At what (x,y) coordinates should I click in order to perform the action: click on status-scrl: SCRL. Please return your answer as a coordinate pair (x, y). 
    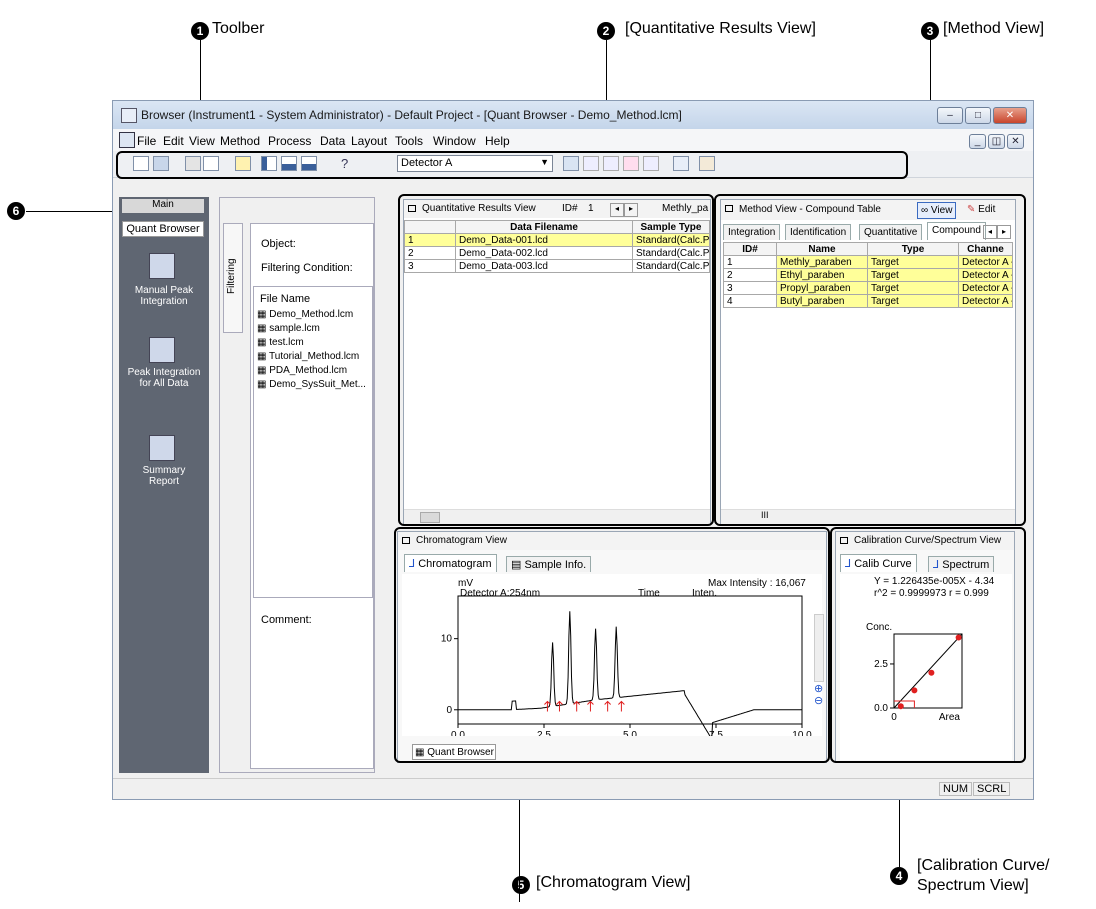
    Looking at the image, I should click on (992, 789).